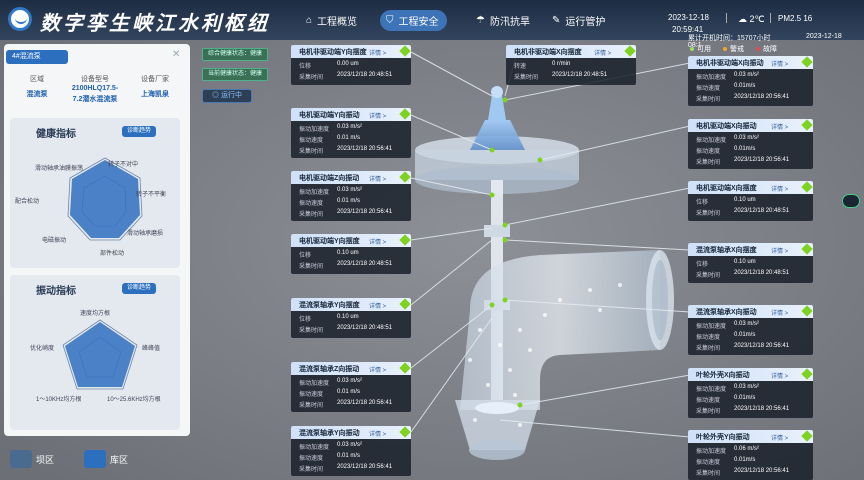  What do you see at coordinates (139, 288) in the screenshot?
I see `vibration-trend-button: 诊断趋势` at bounding box center [139, 288].